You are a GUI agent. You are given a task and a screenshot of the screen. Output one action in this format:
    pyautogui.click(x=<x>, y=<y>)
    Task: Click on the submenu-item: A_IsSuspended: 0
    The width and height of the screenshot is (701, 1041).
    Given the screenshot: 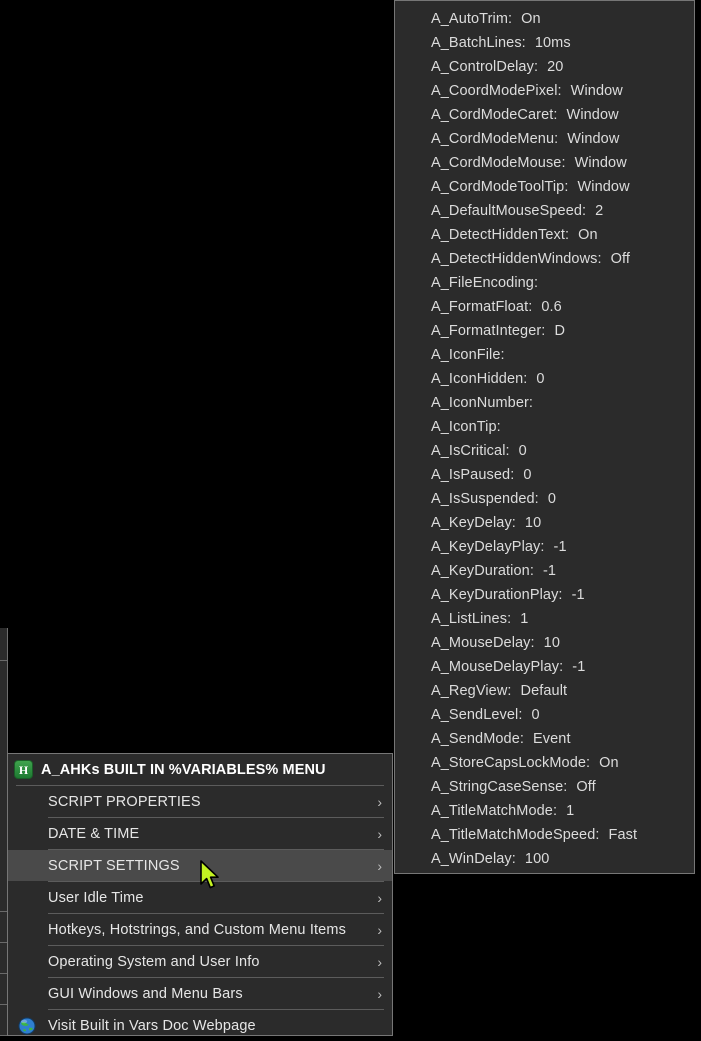 What is the action you would take?
    pyautogui.click(x=544, y=499)
    